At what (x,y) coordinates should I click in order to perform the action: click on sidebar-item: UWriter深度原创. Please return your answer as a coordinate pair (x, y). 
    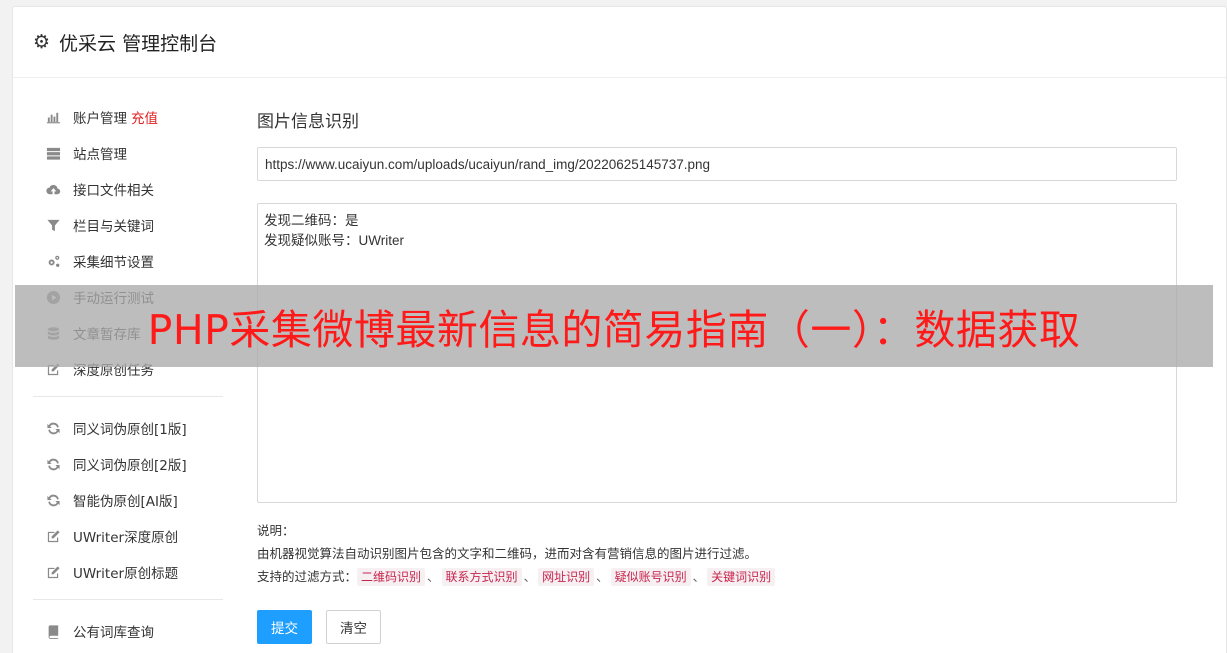
    Looking at the image, I should click on (128, 536).